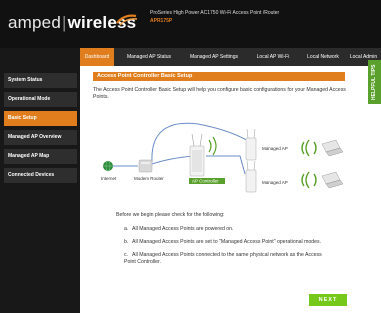 This screenshot has width=381, height=313. I want to click on helpful-tips-label: HELPFUL TIPS, so click(374, 82).